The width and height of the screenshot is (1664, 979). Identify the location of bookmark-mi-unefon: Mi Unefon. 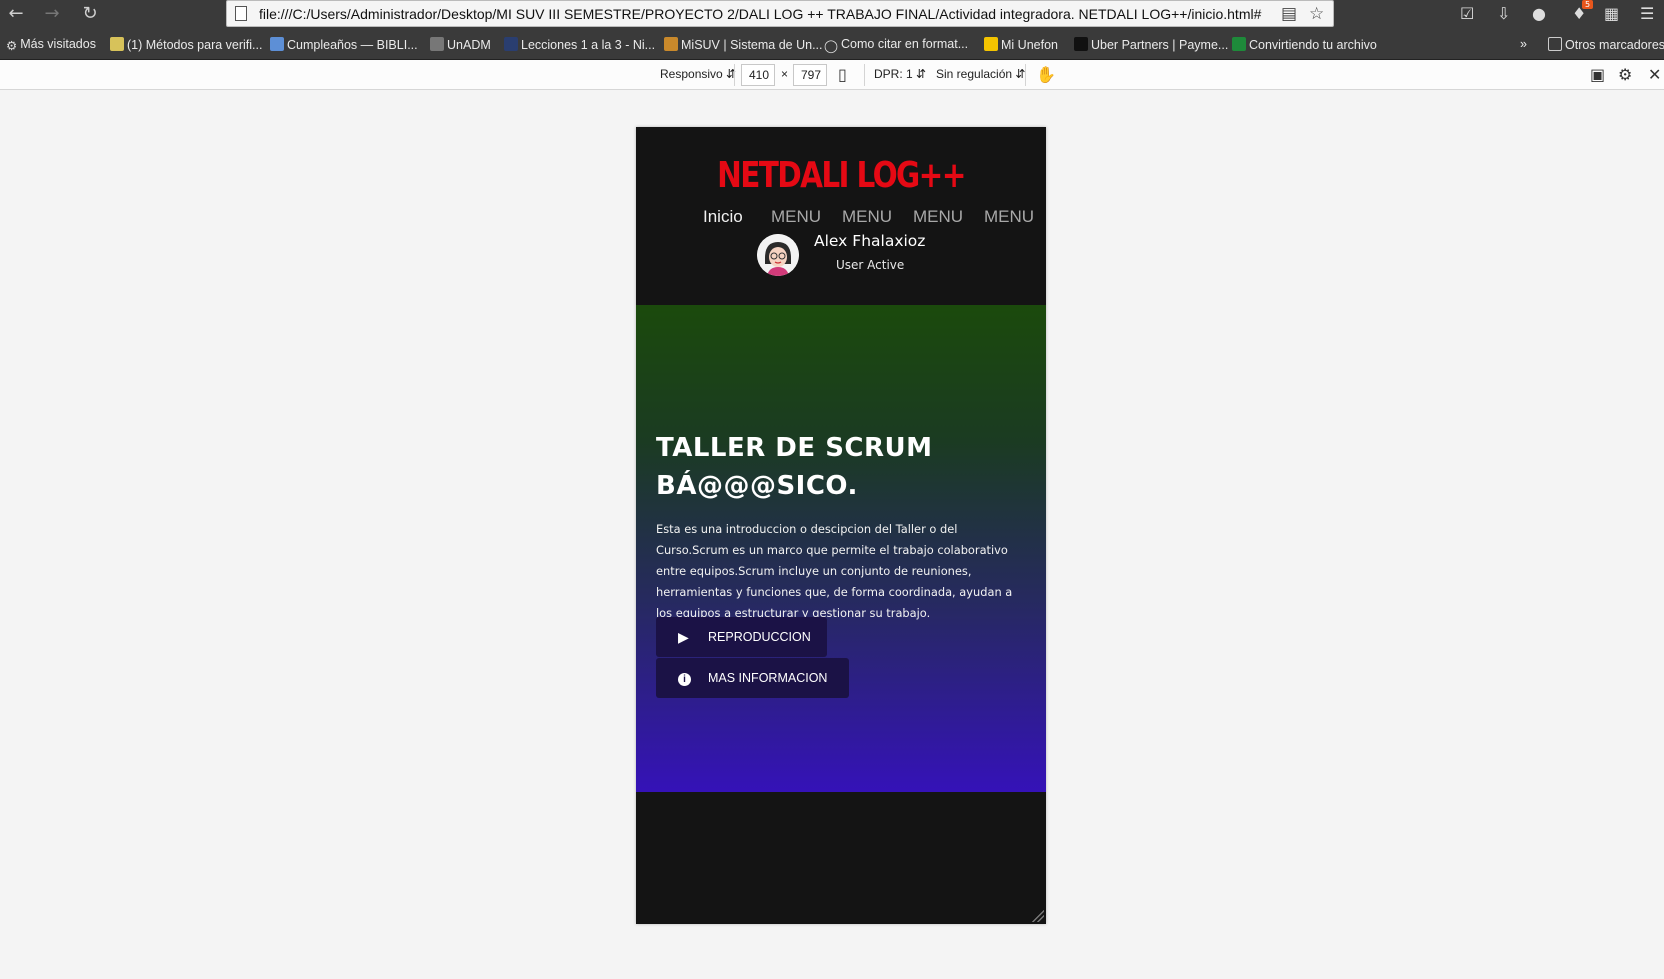
(1021, 45).